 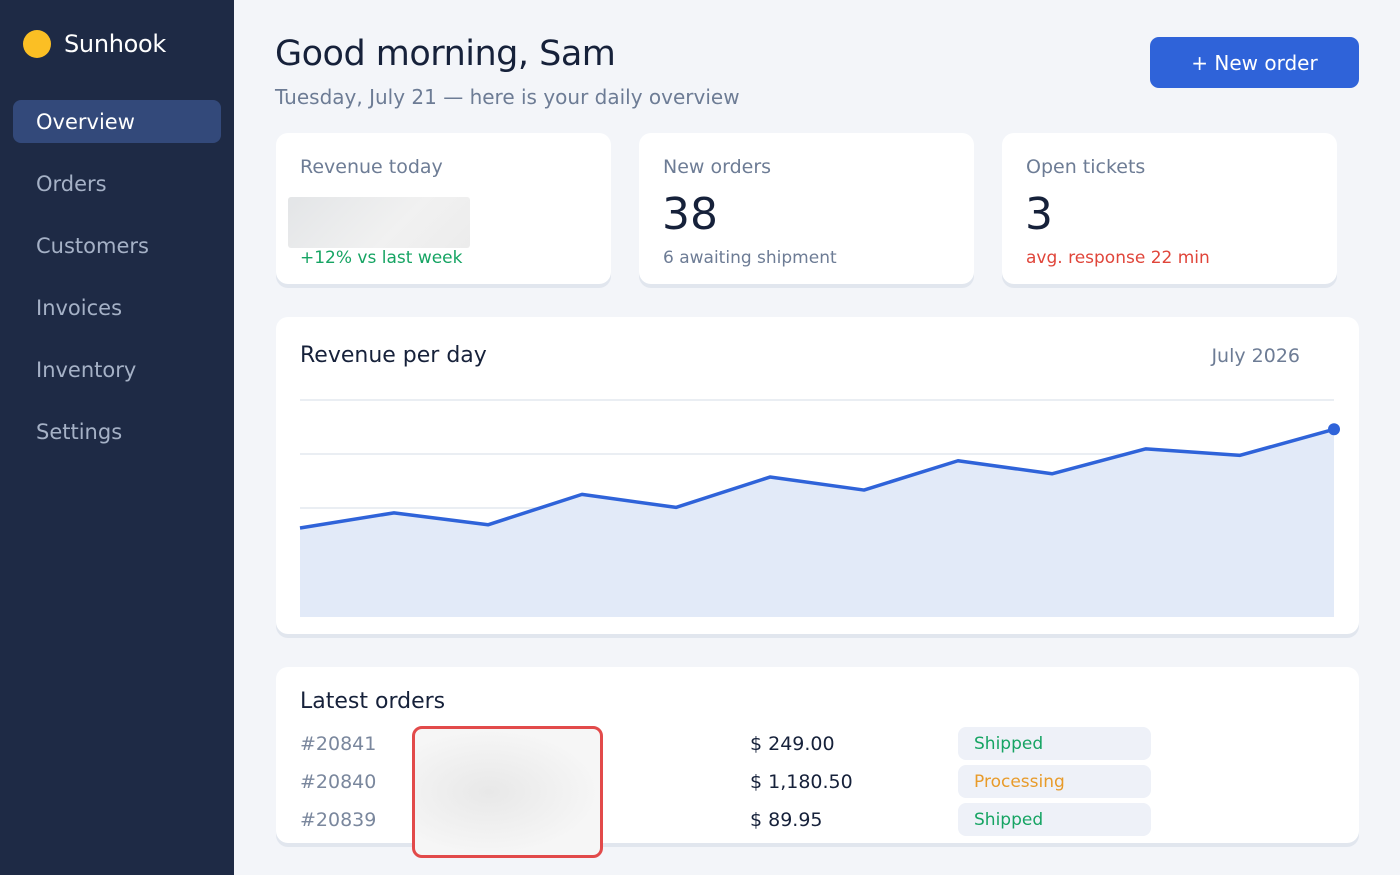 What do you see at coordinates (117, 121) in the screenshot?
I see `sidebar-item-overview: Overview` at bounding box center [117, 121].